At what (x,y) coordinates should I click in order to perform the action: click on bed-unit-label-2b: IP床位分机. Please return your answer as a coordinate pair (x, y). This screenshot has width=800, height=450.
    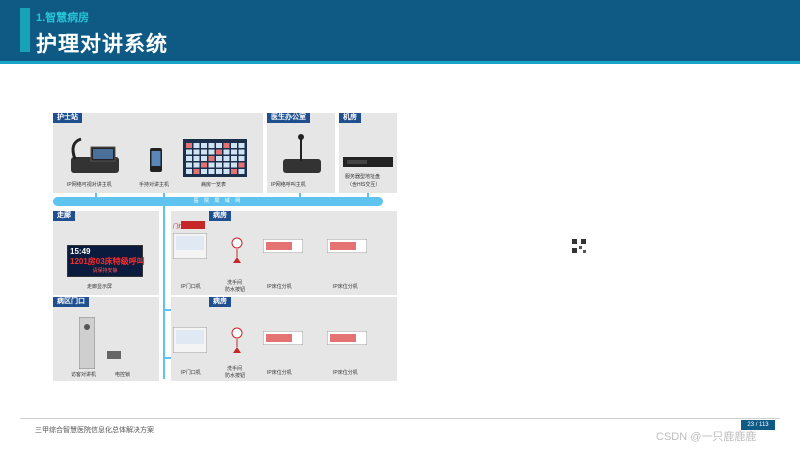
    Looking at the image, I should click on (345, 373).